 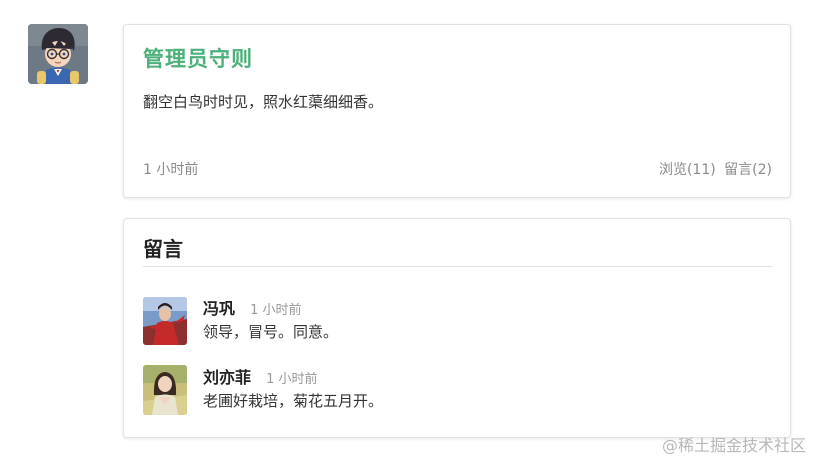 I want to click on comments-count: 留言(2), so click(x=748, y=170).